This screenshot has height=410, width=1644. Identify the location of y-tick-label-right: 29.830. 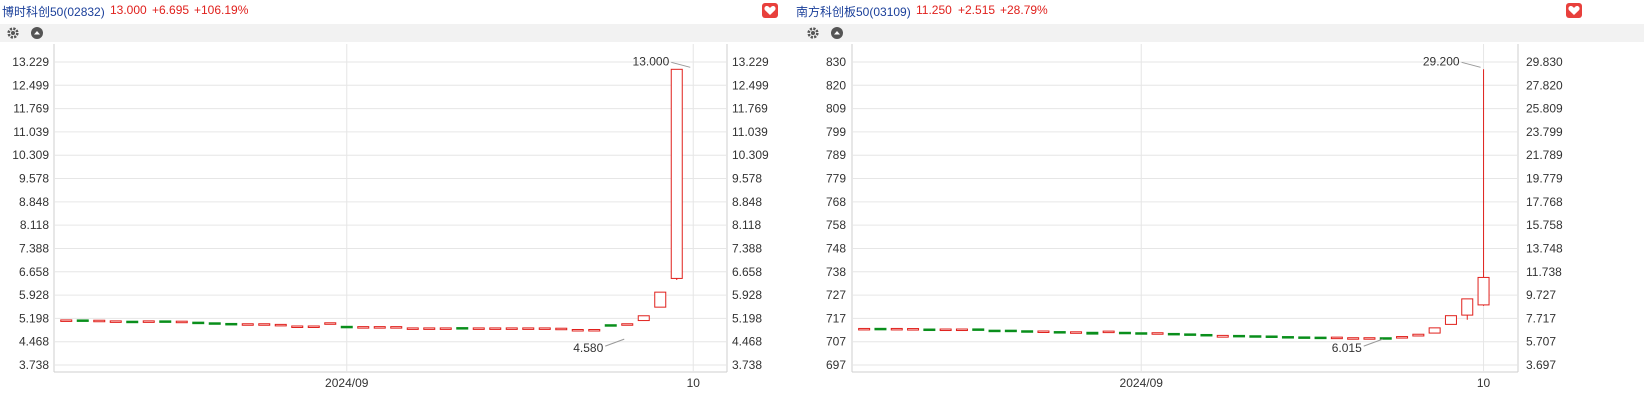
(1544, 62).